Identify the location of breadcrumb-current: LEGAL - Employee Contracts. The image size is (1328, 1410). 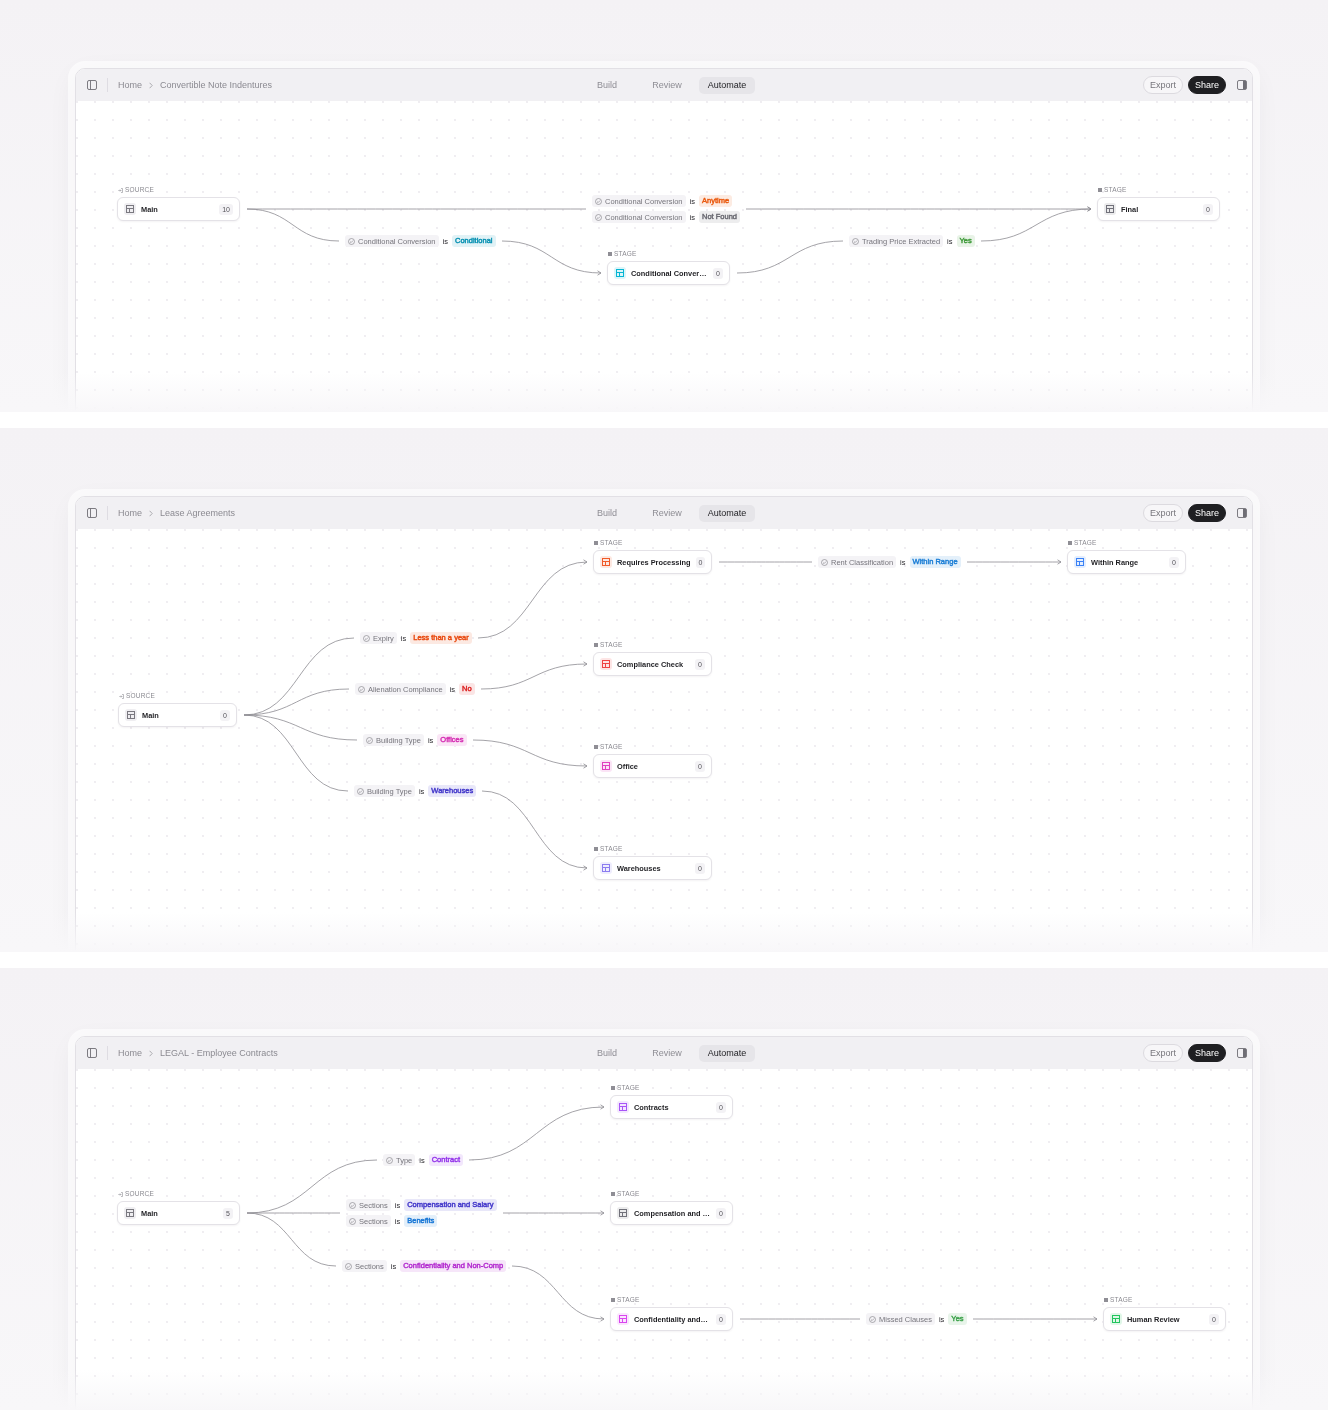
(219, 1053).